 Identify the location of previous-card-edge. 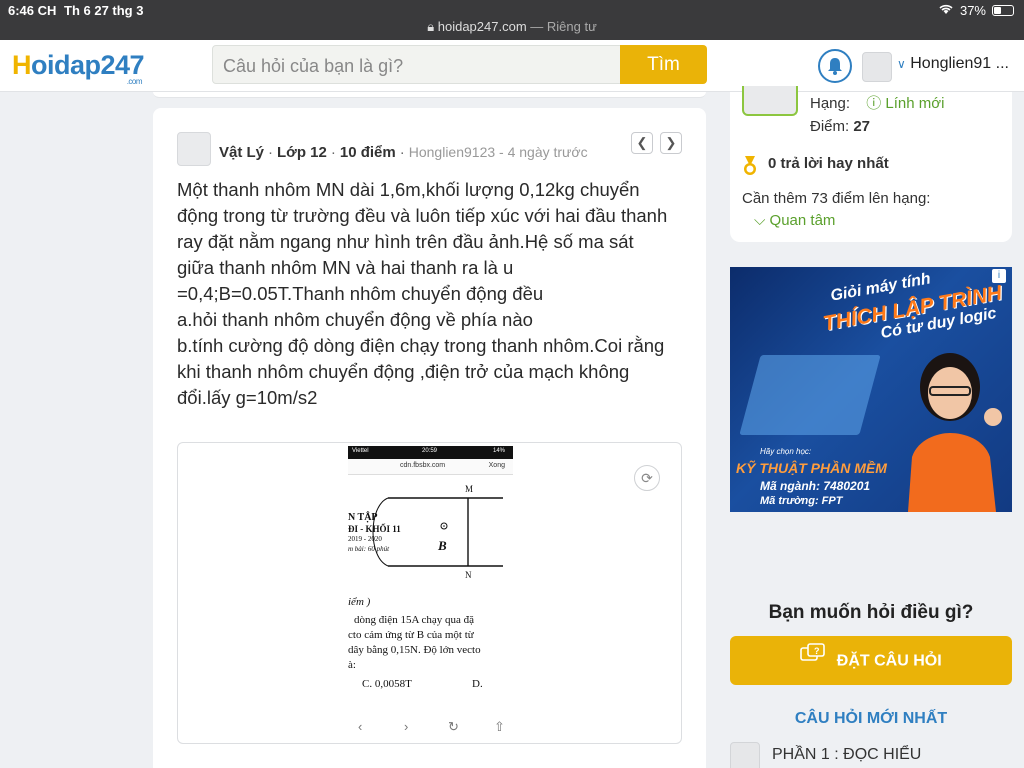
(429, 95).